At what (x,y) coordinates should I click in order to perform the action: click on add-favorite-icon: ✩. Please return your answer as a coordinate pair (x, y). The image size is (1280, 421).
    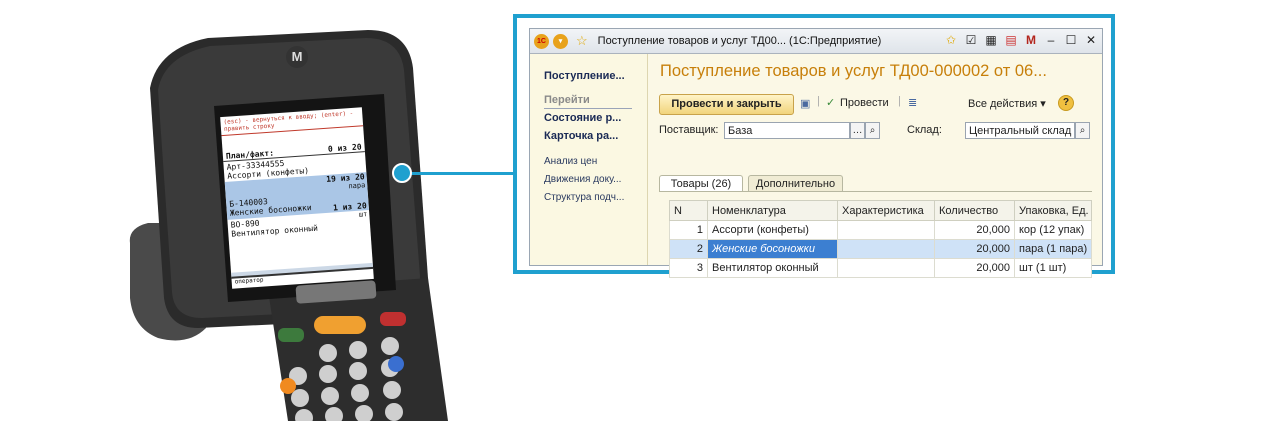
    Looking at the image, I should click on (951, 40).